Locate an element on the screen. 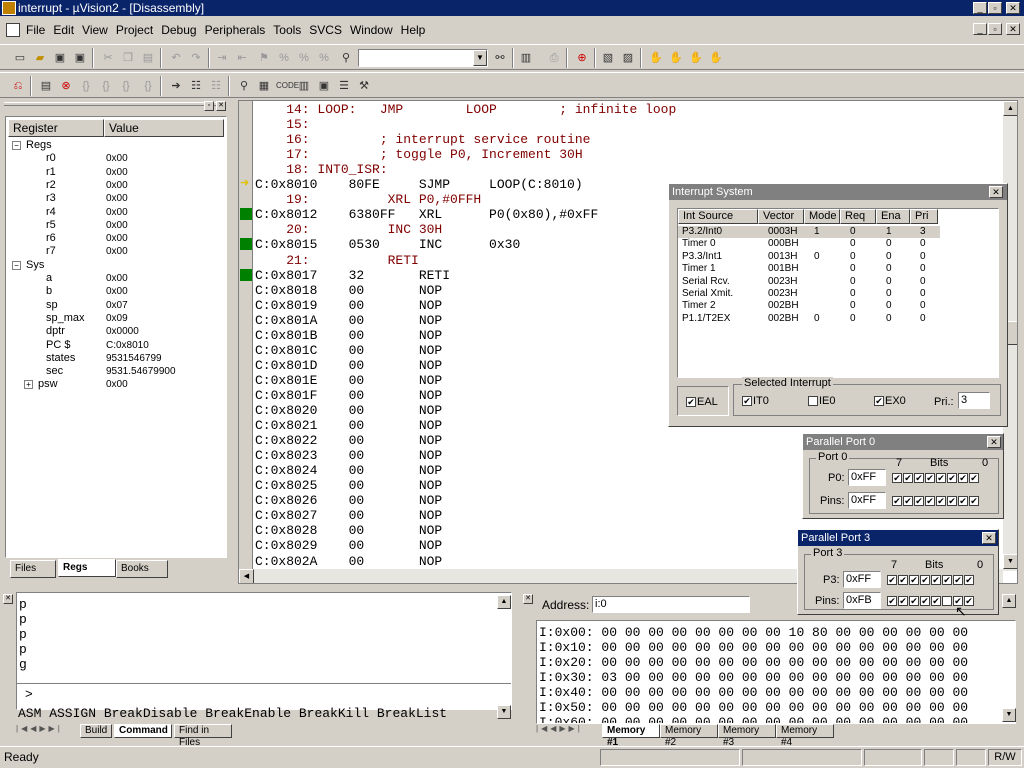  p3-input: 0xFF is located at coordinates (862, 579).